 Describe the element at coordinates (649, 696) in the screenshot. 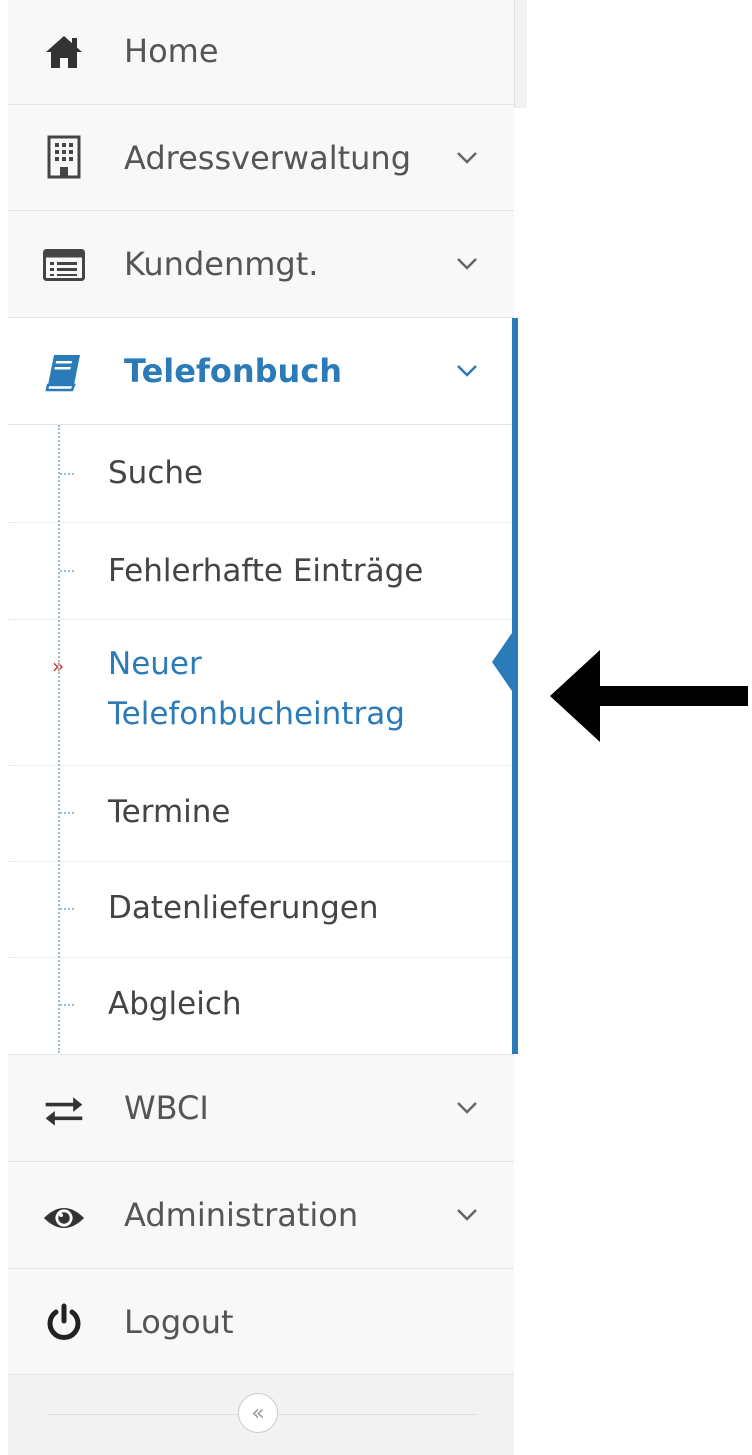

I see `annotation-arrow-icon` at that location.